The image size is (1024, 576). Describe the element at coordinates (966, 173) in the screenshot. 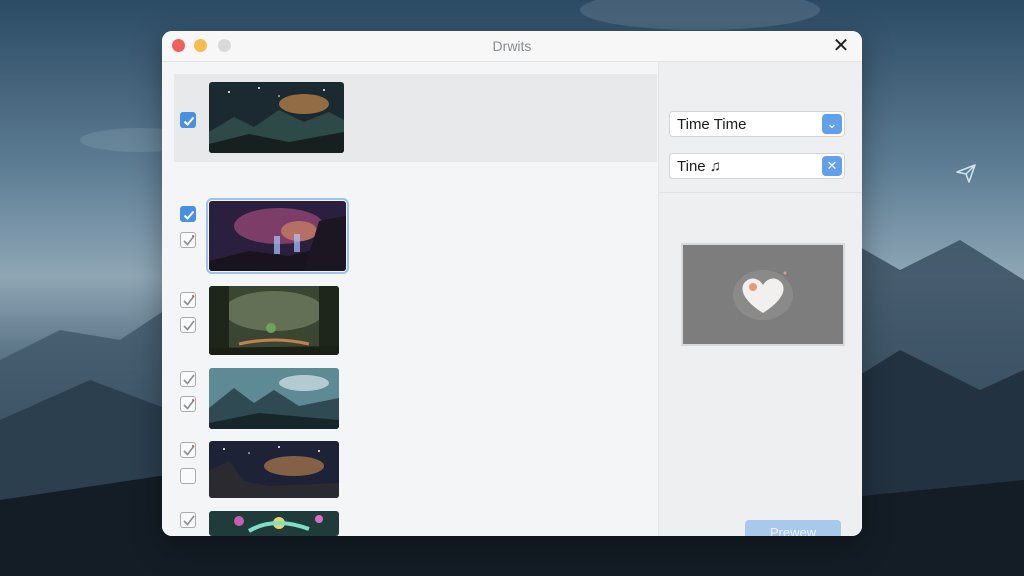

I see `send-icon` at that location.